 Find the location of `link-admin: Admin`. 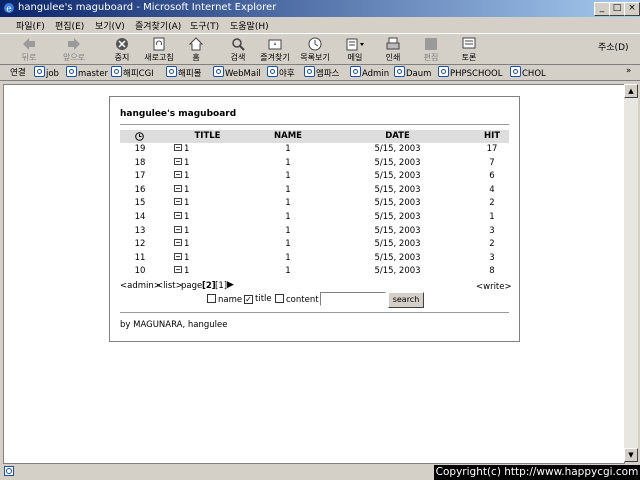

link-admin: Admin is located at coordinates (369, 72).